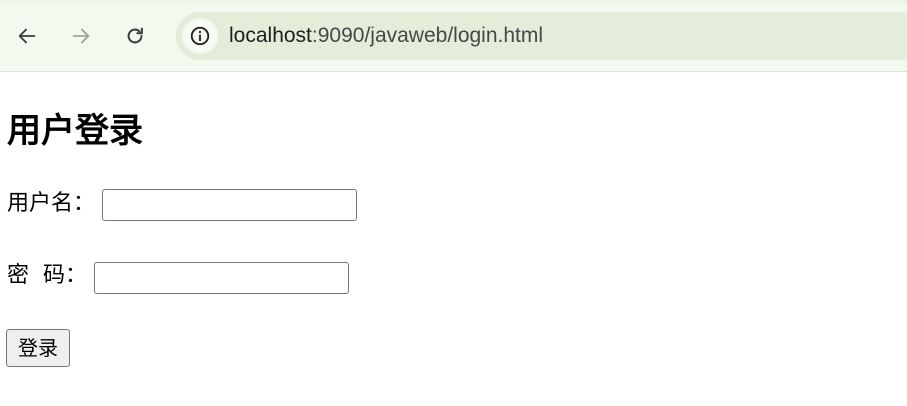  What do you see at coordinates (453, 1) in the screenshot?
I see `tab-strip-edge` at bounding box center [453, 1].